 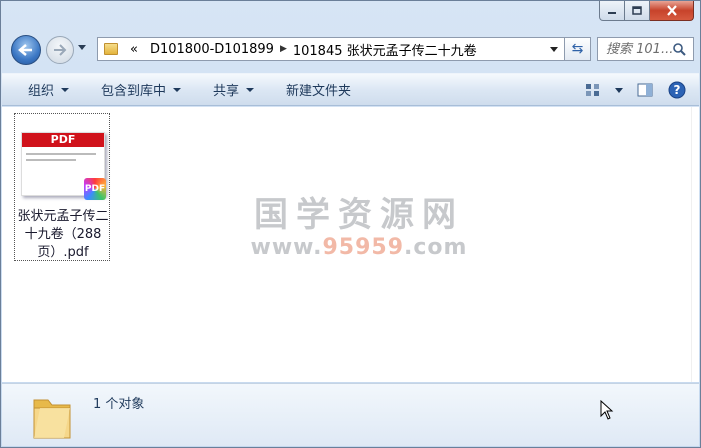 I want to click on search-icon, so click(x=679, y=49).